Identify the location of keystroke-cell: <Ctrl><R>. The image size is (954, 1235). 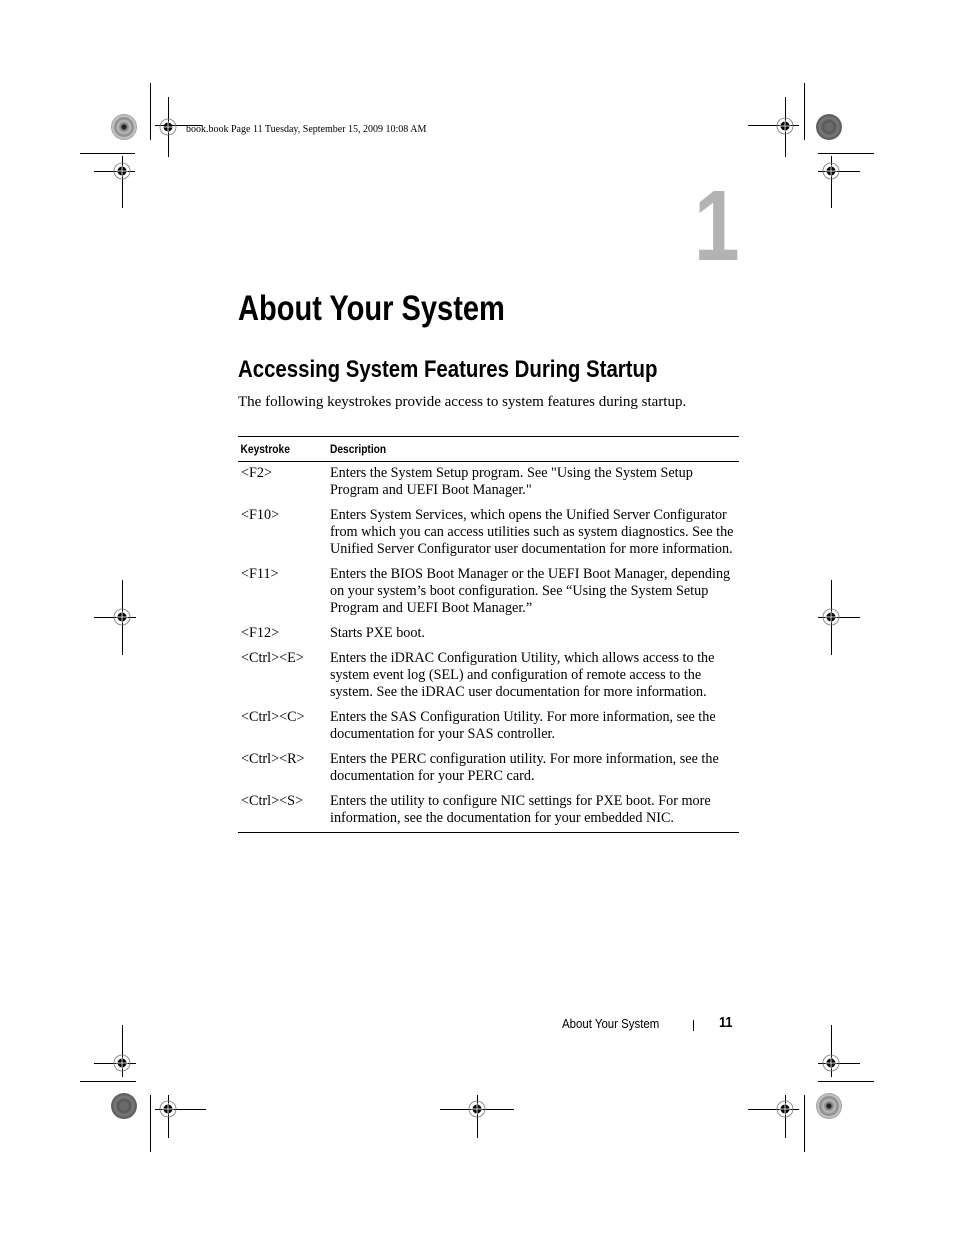
(273, 759).